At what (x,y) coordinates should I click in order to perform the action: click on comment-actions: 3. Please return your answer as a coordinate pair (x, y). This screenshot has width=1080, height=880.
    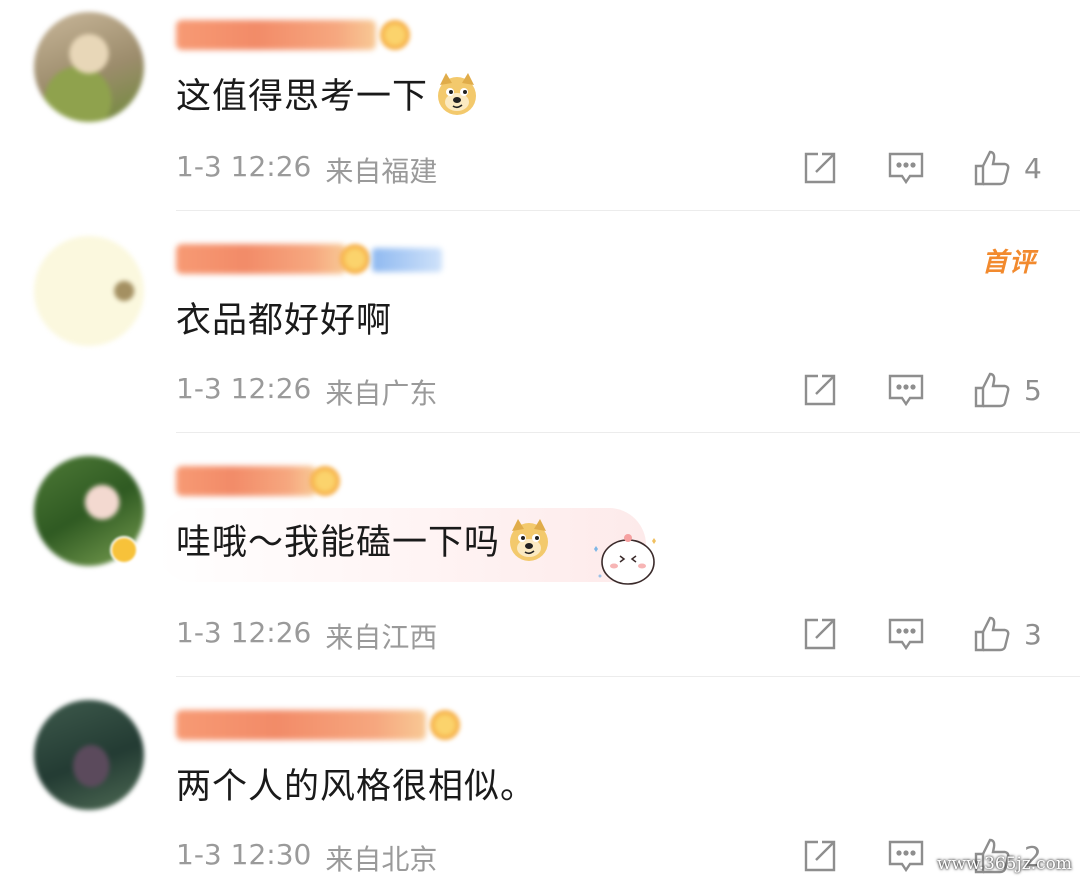
    Looking at the image, I should click on (930, 634).